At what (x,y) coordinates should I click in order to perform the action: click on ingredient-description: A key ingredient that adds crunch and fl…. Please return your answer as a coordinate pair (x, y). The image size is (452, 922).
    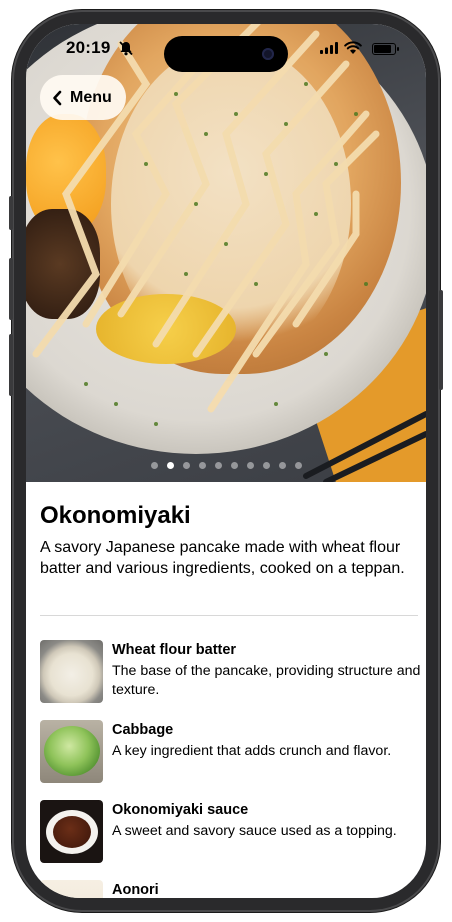
    Looking at the image, I should click on (252, 751).